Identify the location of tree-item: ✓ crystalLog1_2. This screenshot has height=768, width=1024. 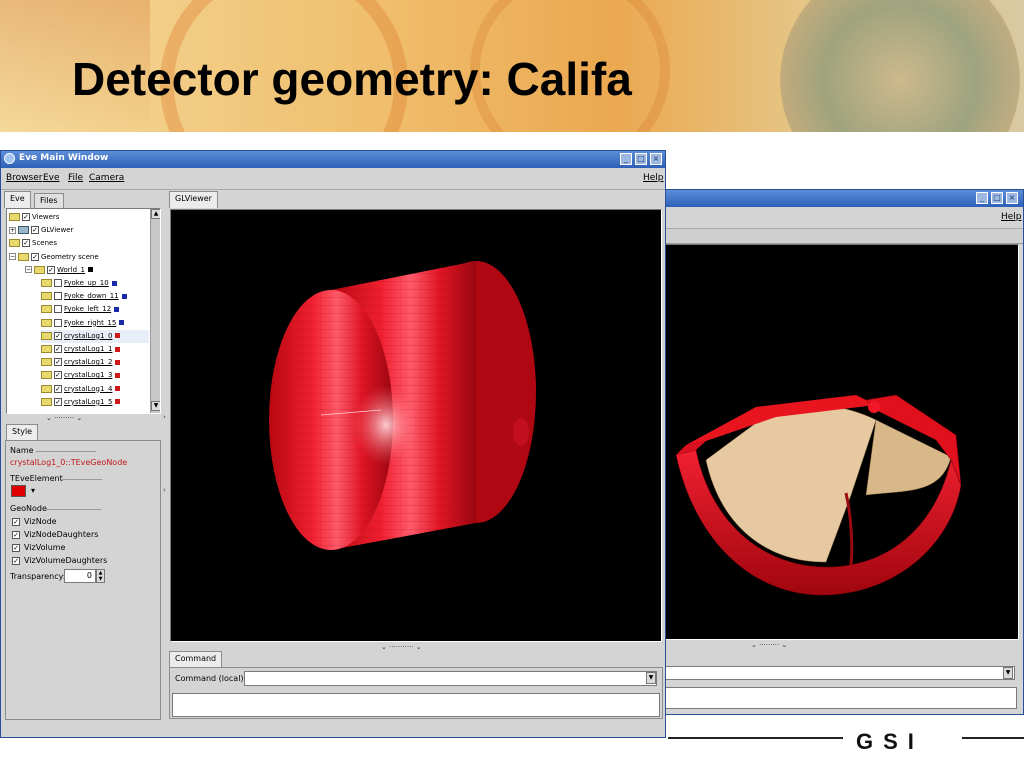
(81, 362).